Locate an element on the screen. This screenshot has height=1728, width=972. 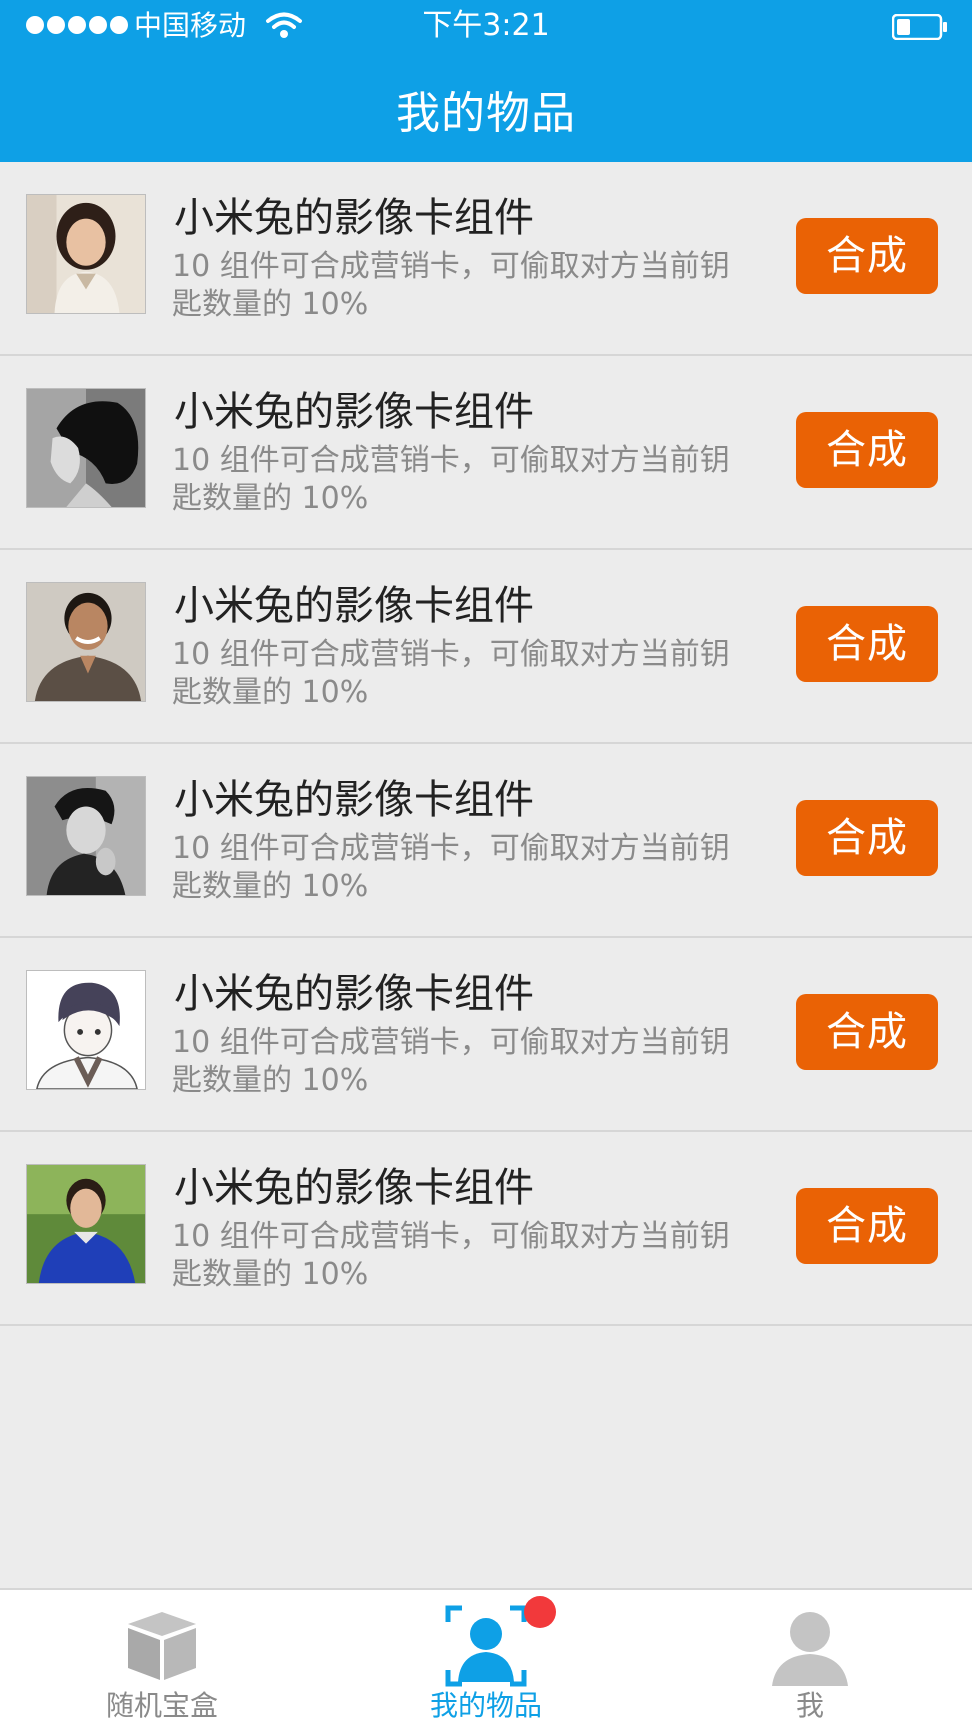
status-bar: 中国移动 下午3:21 is located at coordinates (486, 26).